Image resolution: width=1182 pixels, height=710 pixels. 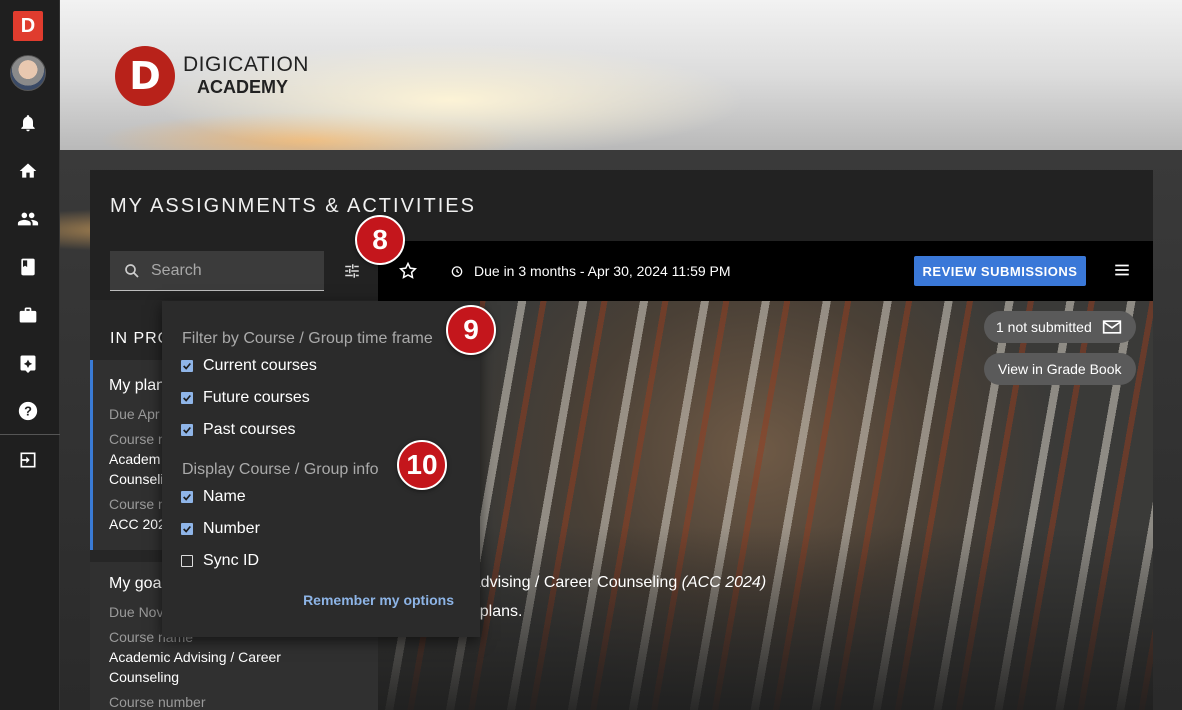 What do you see at coordinates (1060, 369) in the screenshot?
I see `grade-book-button: View in Grade Book` at bounding box center [1060, 369].